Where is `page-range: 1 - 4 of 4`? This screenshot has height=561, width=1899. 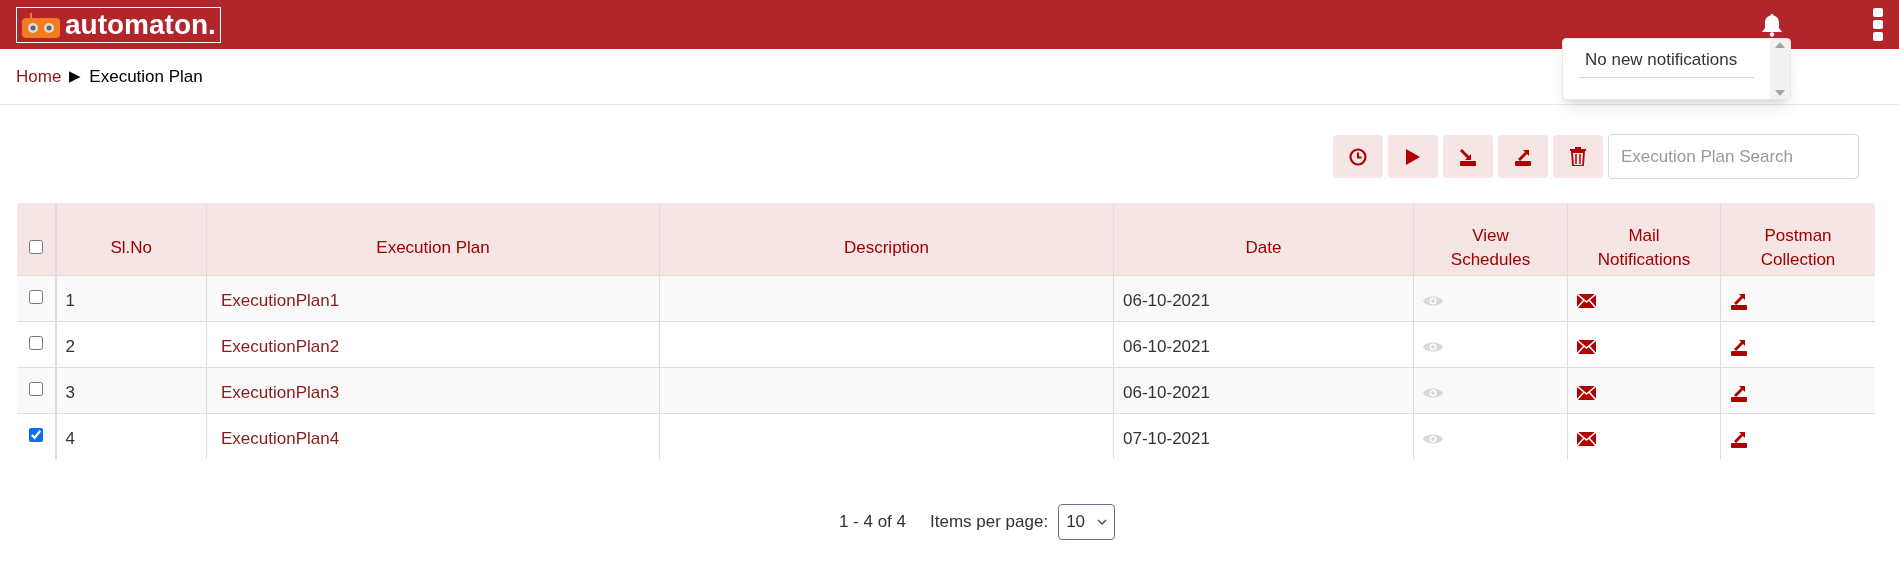
page-range: 1 - 4 of 4 is located at coordinates (872, 522).